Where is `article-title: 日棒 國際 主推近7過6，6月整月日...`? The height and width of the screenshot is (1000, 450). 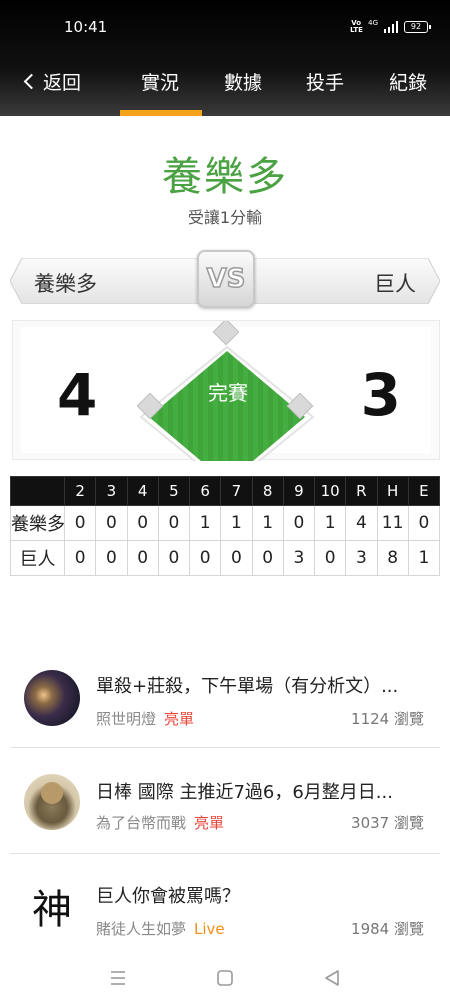 article-title: 日棒 國際 主推近7過6，6月整月日... is located at coordinates (244, 792).